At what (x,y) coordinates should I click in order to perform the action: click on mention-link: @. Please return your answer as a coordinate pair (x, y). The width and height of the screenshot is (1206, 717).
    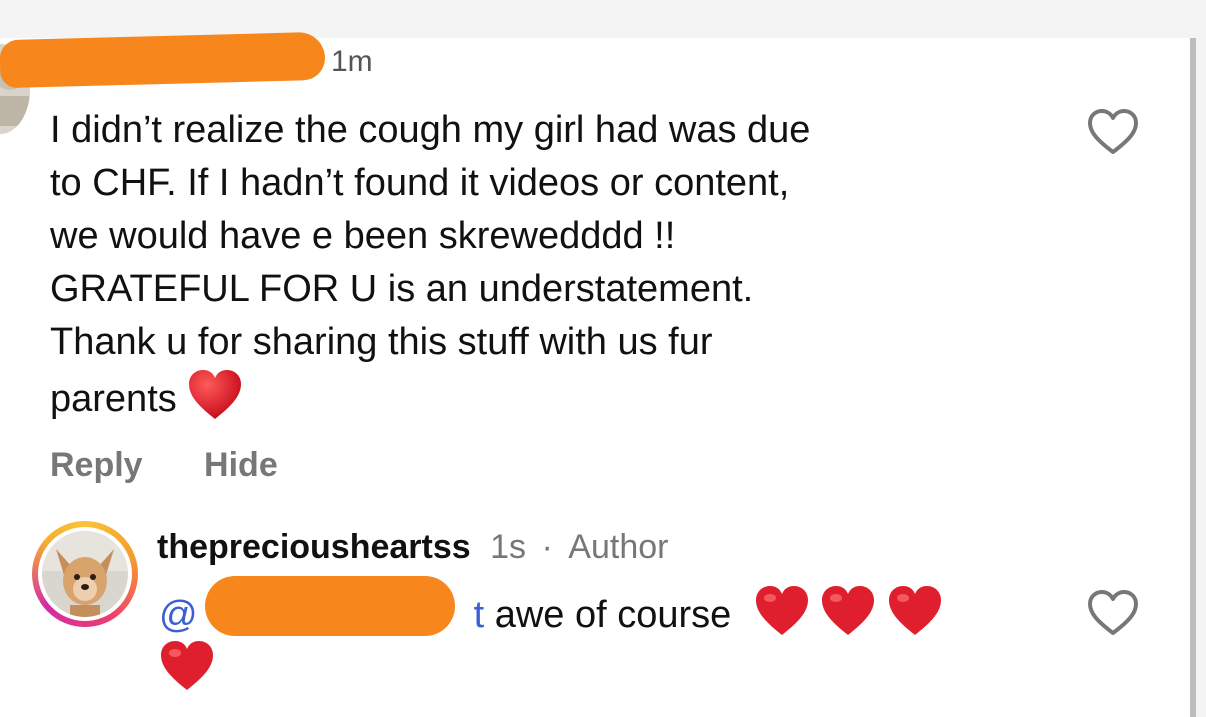
    Looking at the image, I should click on (178, 615).